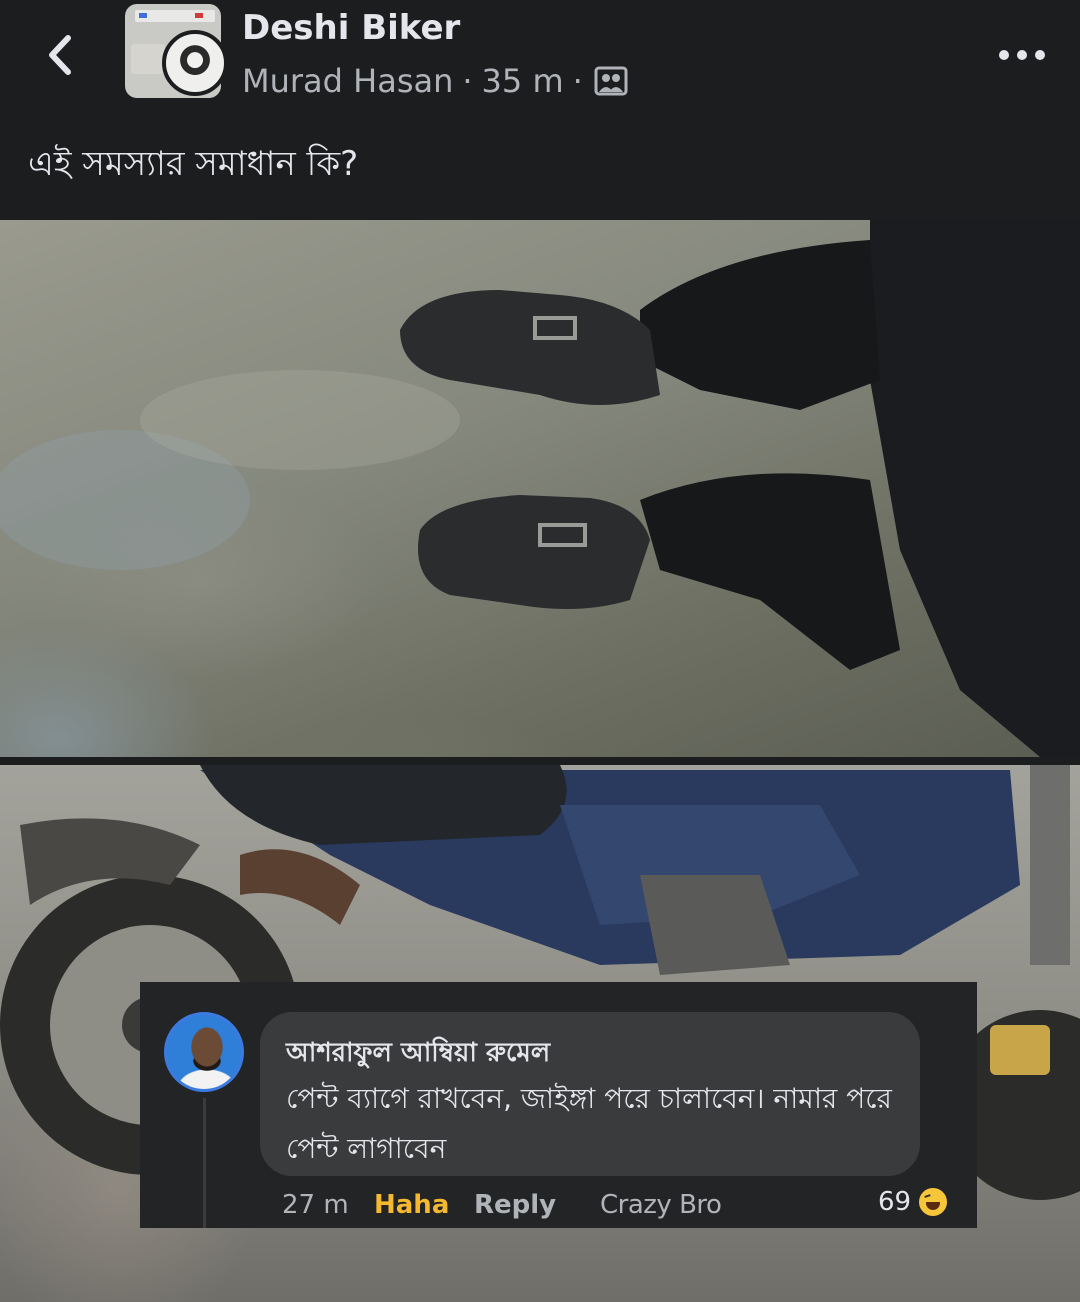  I want to click on more-options-button, so click(1022, 55).